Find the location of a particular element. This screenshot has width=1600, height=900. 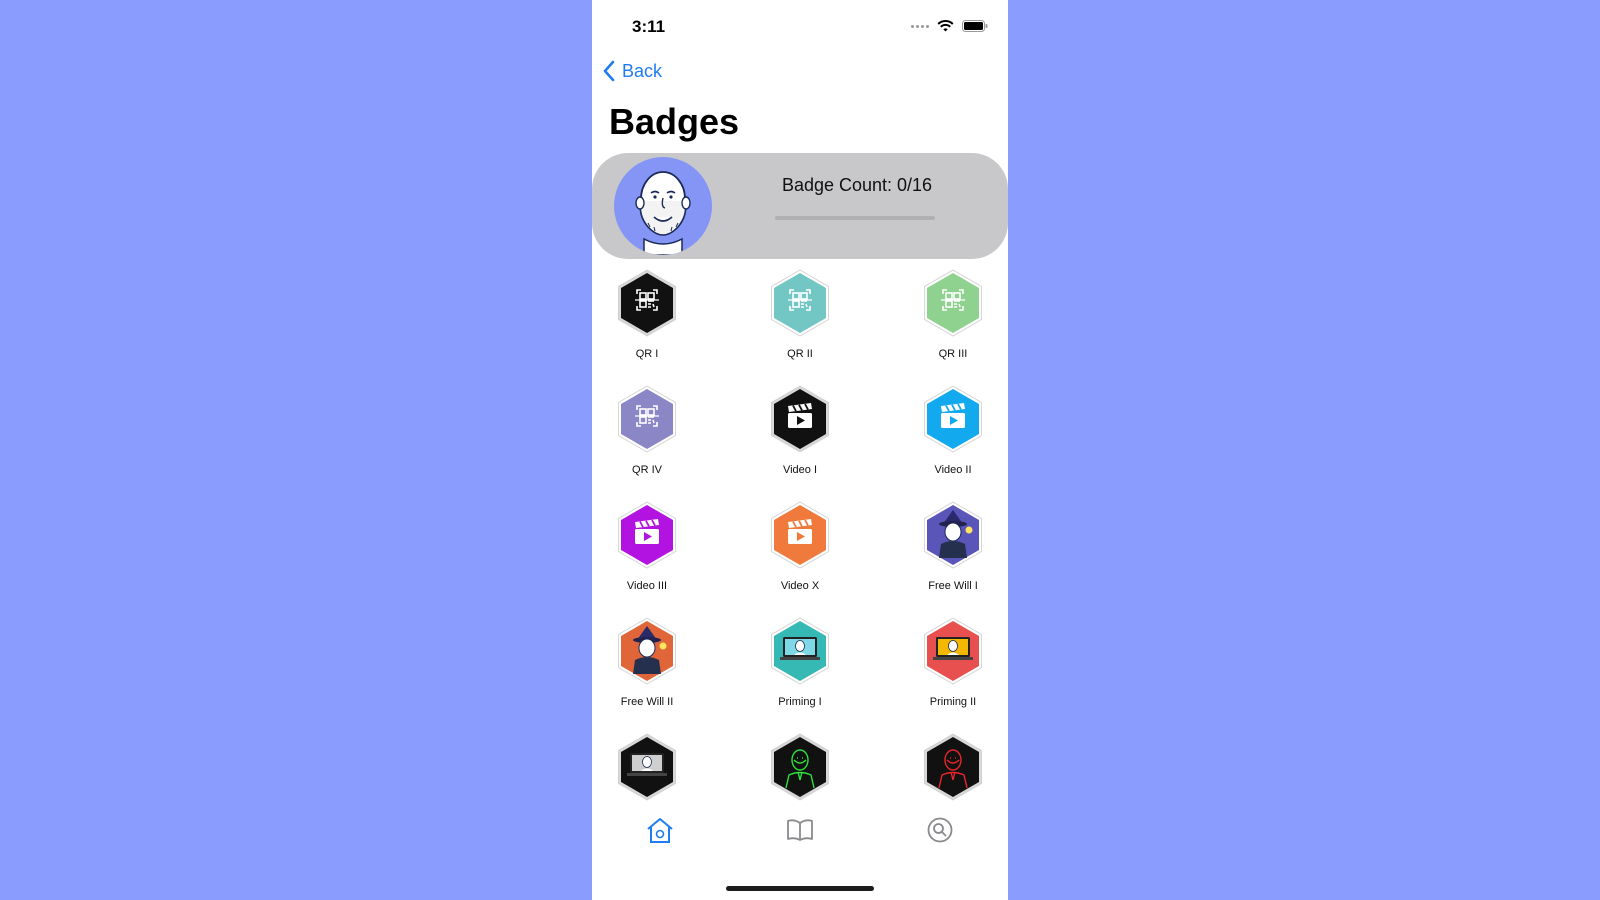

badge-label: Video I is located at coordinates (800, 470).